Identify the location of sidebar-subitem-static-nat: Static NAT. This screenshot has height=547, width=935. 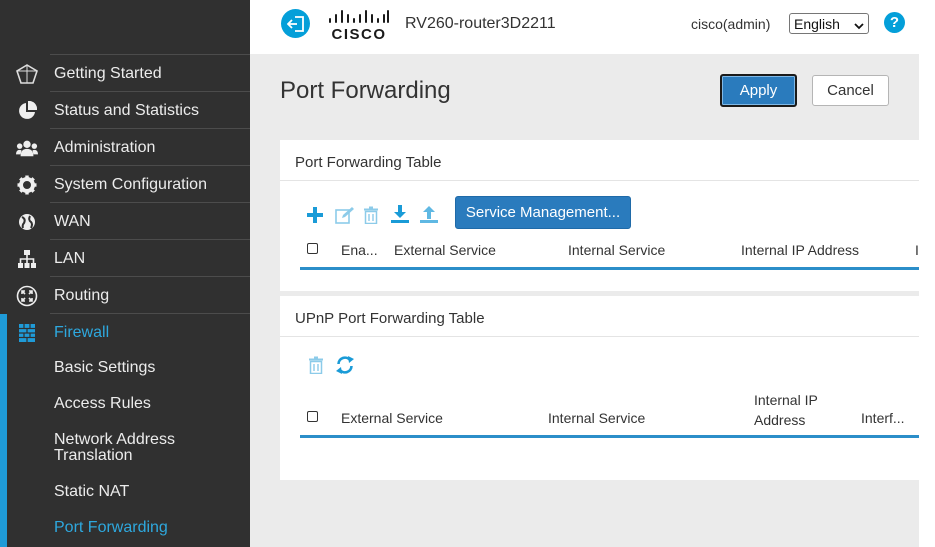
(91, 492).